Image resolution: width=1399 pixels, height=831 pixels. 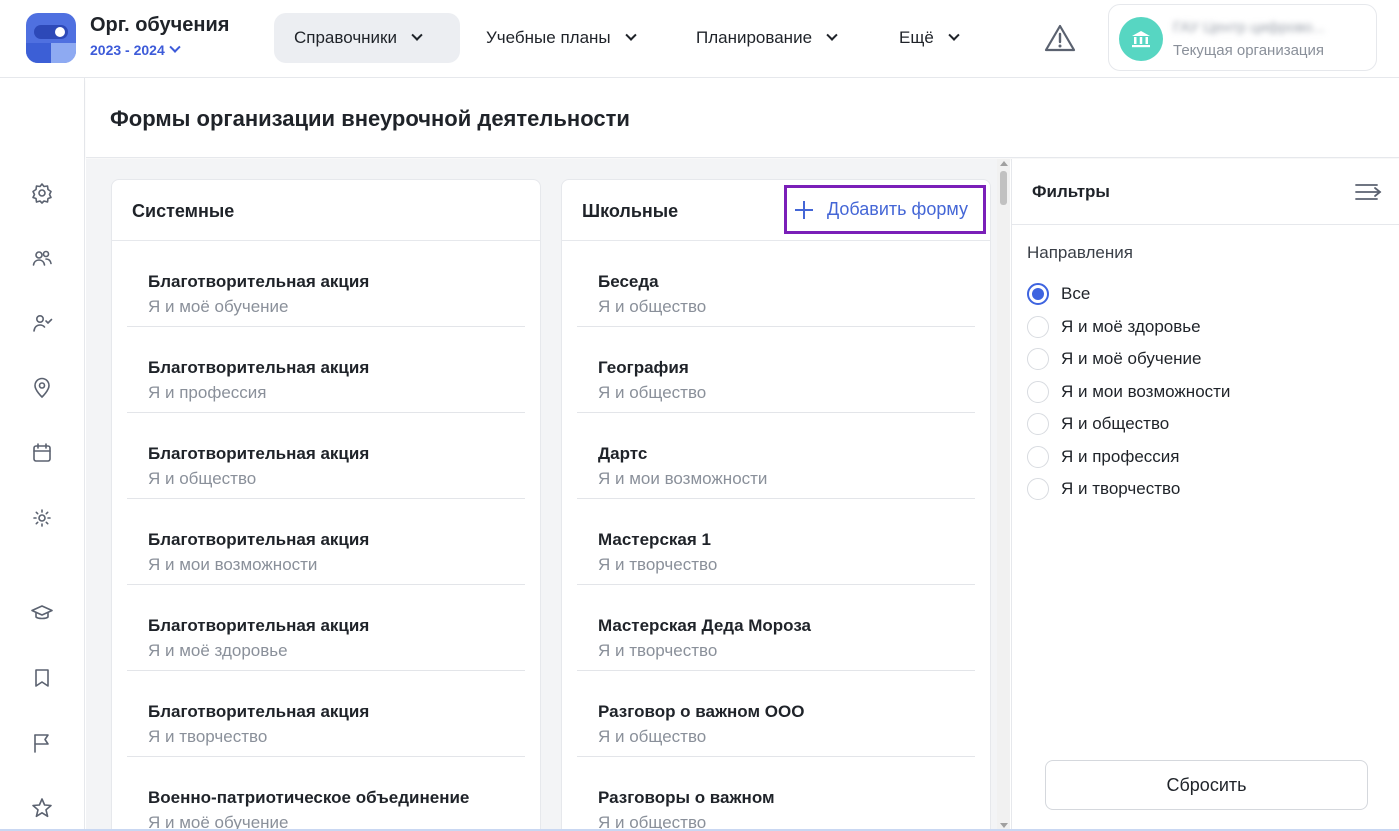 What do you see at coordinates (548, 37) in the screenshot?
I see `nav-label: Учебные планы` at bounding box center [548, 37].